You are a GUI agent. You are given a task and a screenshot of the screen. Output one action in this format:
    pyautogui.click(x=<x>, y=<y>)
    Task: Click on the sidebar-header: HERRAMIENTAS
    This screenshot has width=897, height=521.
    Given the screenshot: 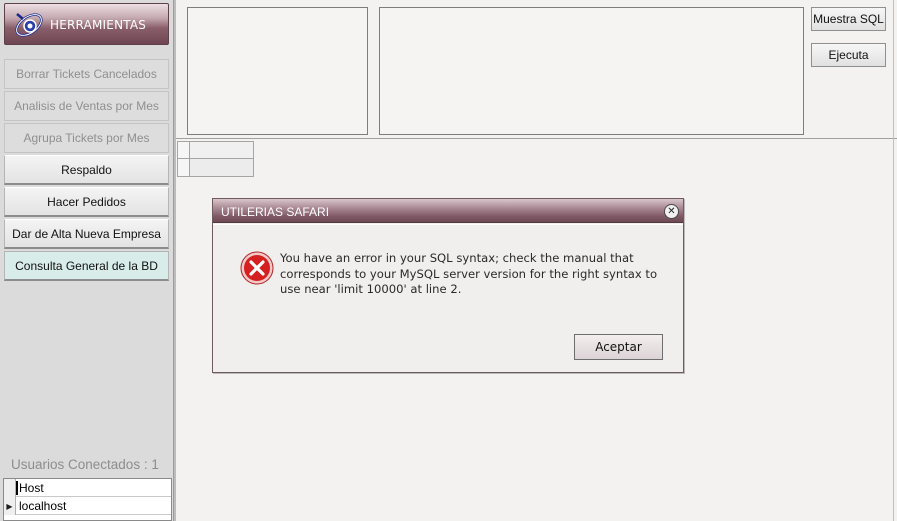 What is the action you would take?
    pyautogui.click(x=86, y=24)
    